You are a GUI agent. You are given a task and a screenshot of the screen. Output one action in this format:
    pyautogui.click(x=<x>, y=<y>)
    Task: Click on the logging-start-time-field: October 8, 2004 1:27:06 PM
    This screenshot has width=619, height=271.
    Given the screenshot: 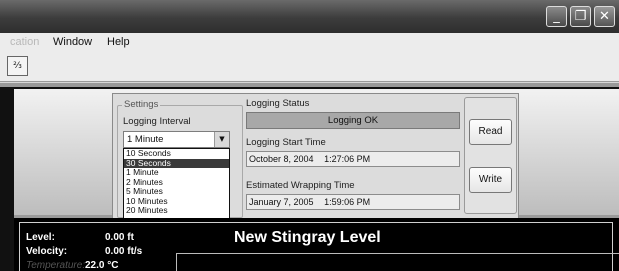 What is the action you would take?
    pyautogui.click(x=353, y=159)
    